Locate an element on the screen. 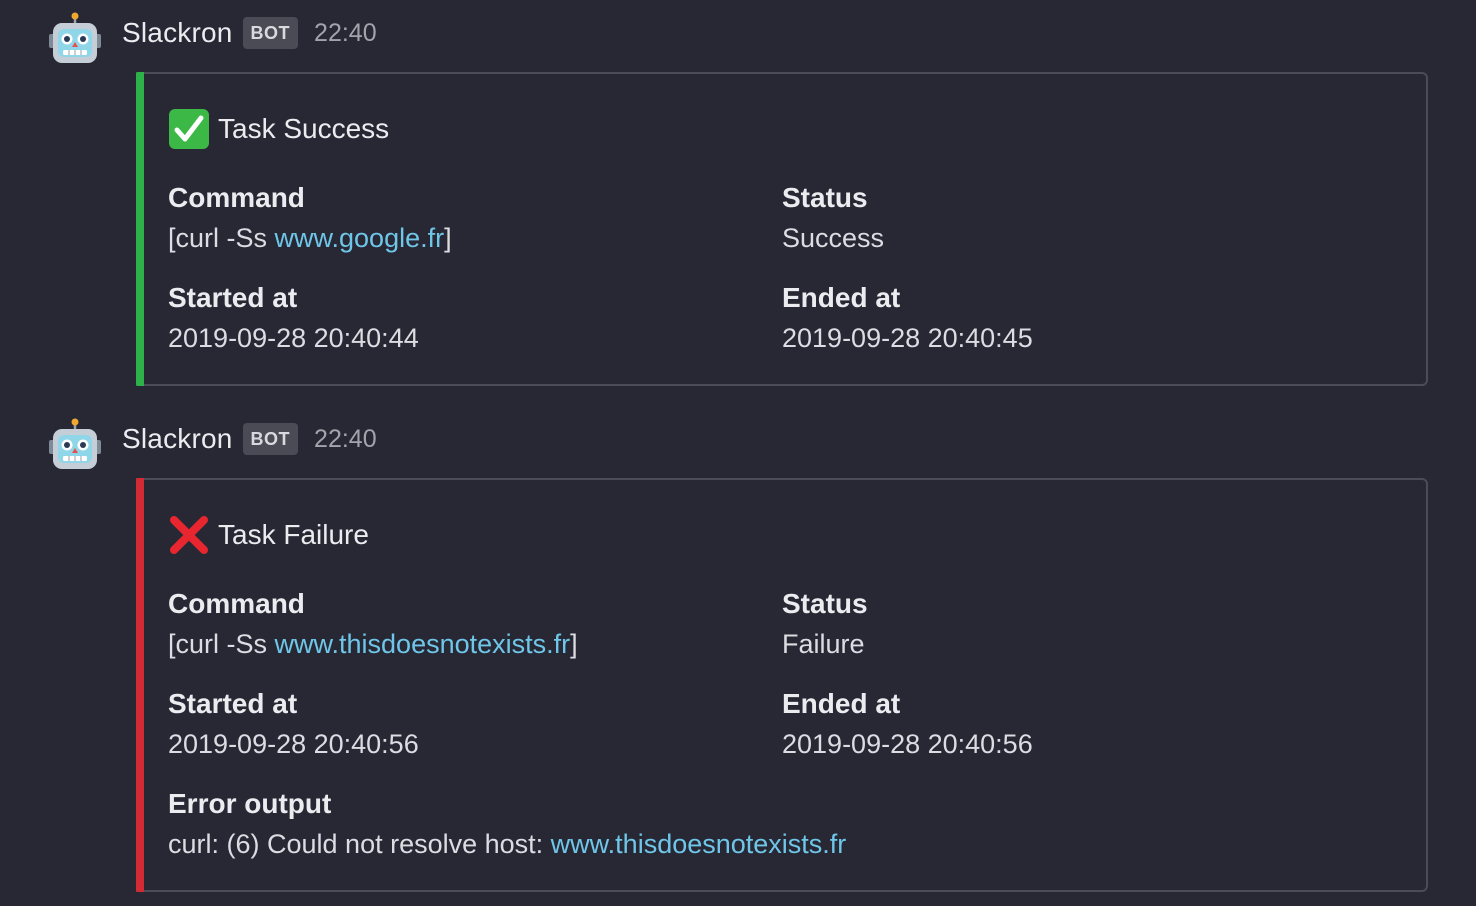 The image size is (1476, 906). field-ended-at: Ended at 2019-09-28 20:40:45 is located at coordinates (907, 318).